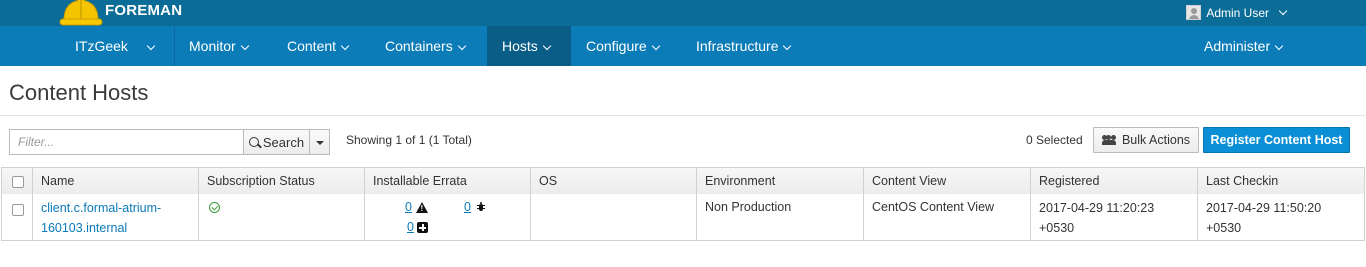 The width and height of the screenshot is (1366, 267). What do you see at coordinates (616, 46) in the screenshot?
I see `nav-configure-label: Configure` at bounding box center [616, 46].